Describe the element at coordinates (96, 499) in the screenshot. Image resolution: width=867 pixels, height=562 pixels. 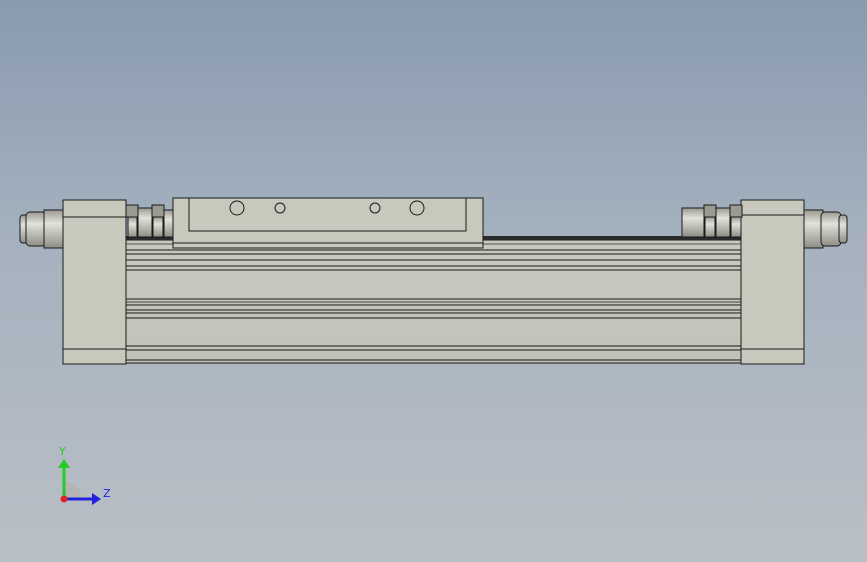
I see `z-axis-arrowhead-icon` at that location.